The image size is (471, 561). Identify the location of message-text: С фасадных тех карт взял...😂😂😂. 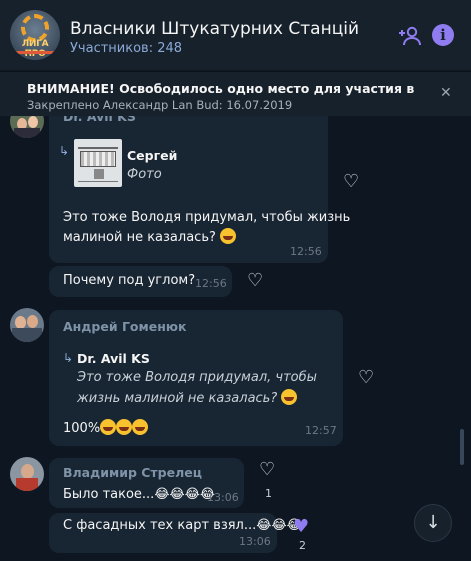
(182, 525).